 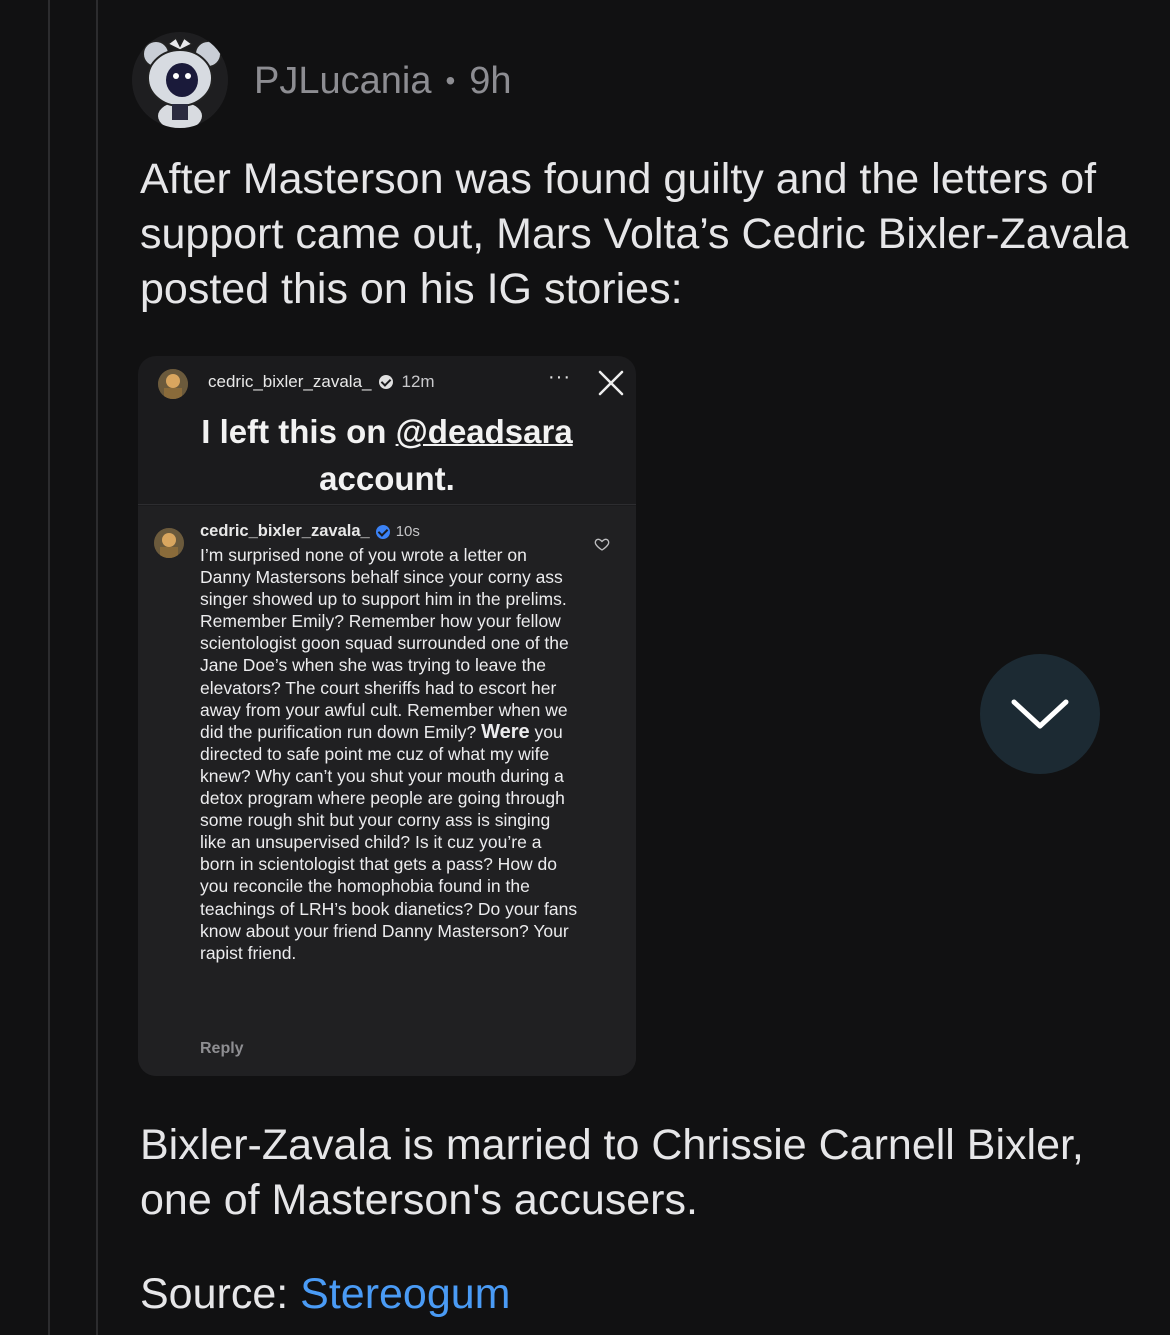 What do you see at coordinates (387, 504) in the screenshot?
I see `divider` at bounding box center [387, 504].